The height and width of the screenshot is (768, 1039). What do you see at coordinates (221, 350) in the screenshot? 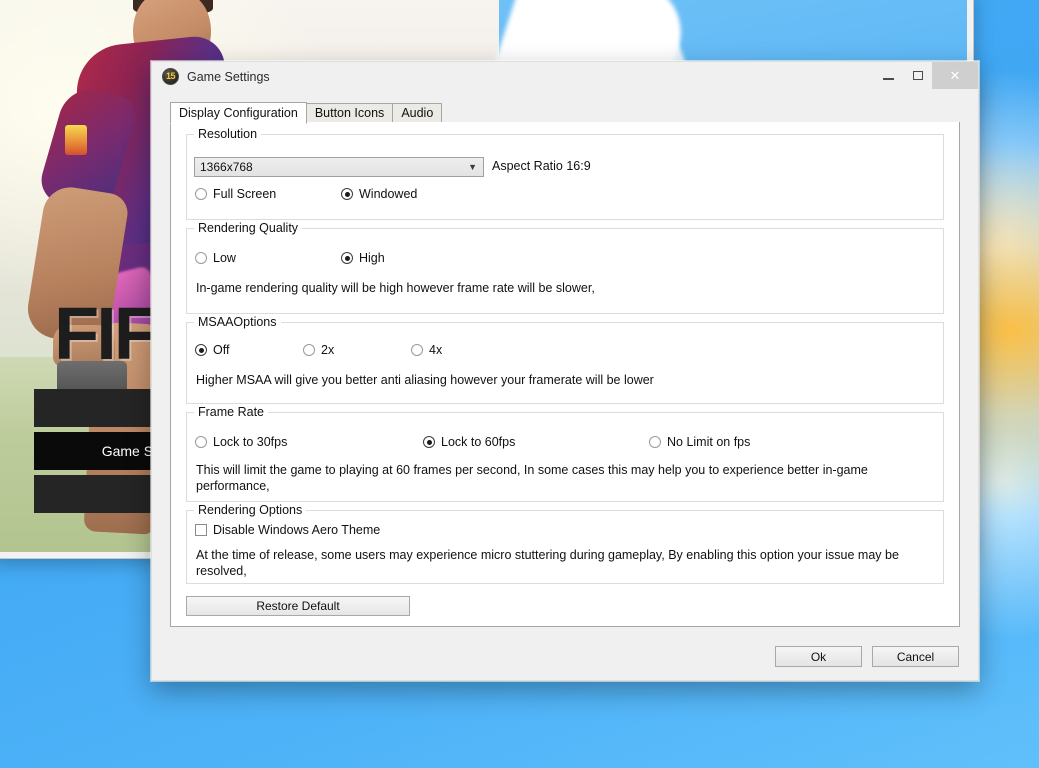
I see `radio-label: Off` at bounding box center [221, 350].